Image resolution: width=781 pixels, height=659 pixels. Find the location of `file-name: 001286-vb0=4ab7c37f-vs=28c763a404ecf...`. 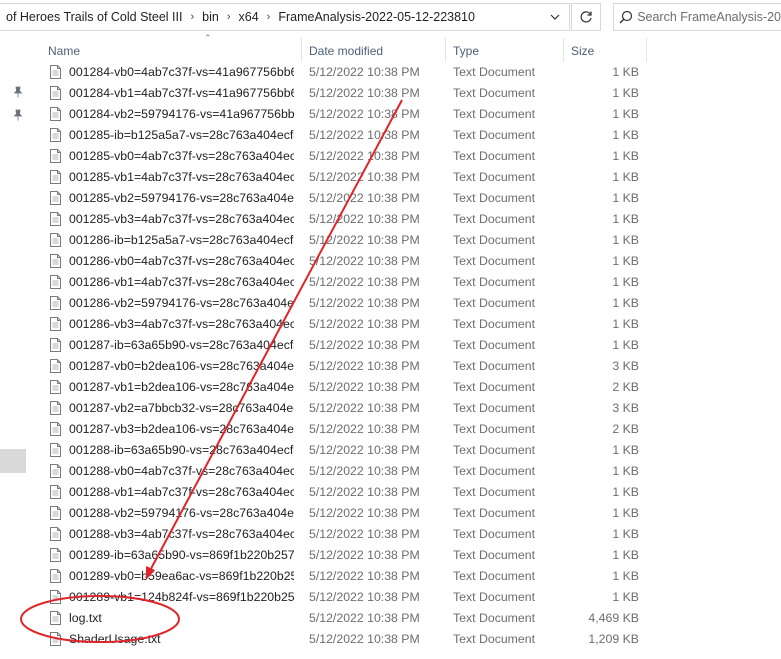

file-name: 001286-vb0=4ab7c37f-vs=28c763a404ecf... is located at coordinates (181, 261).